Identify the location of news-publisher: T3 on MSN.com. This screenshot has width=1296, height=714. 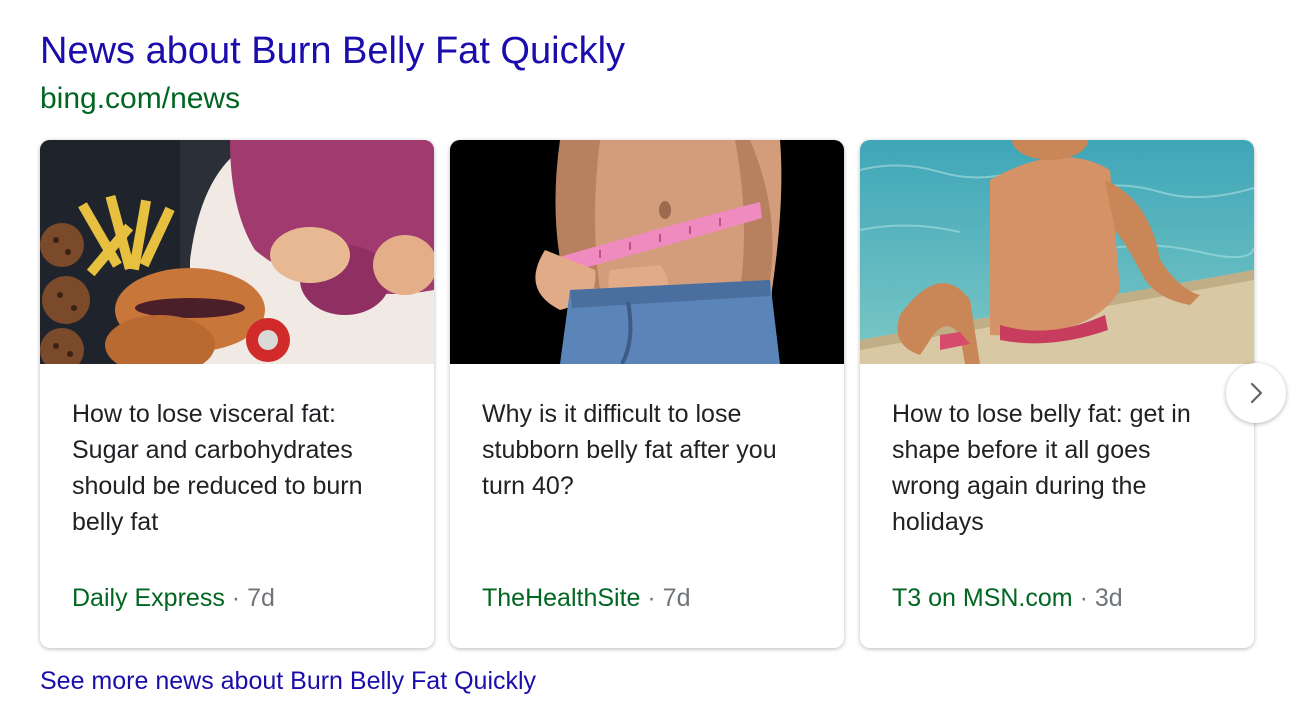
(982, 598).